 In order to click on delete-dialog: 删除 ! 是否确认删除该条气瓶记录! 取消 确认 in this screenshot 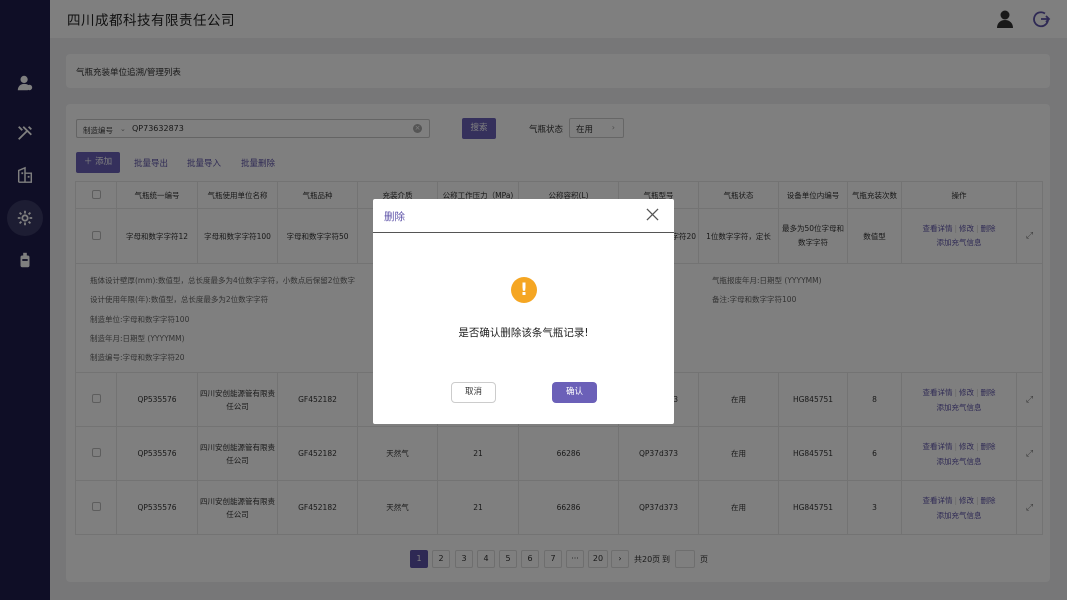, I will do `click(523, 311)`.